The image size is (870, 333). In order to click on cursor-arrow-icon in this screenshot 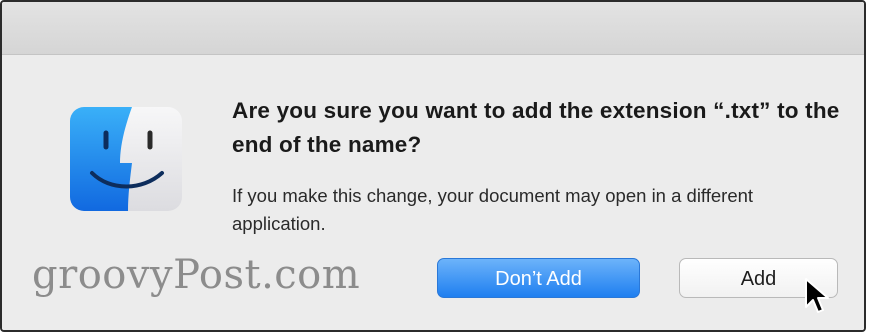, I will do `click(817, 295)`.